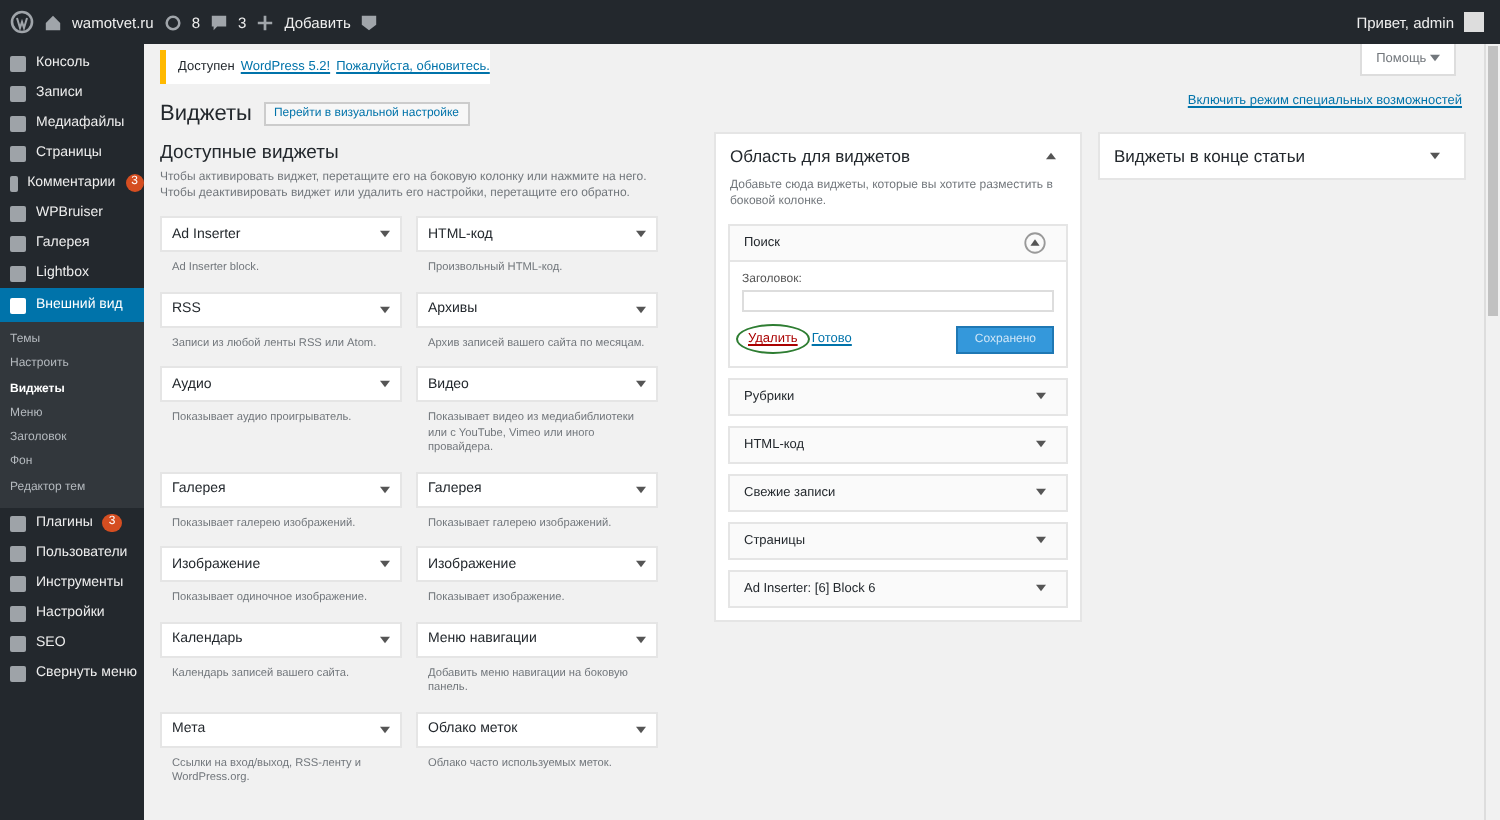  What do you see at coordinates (898, 300) in the screenshot?
I see `title-input` at bounding box center [898, 300].